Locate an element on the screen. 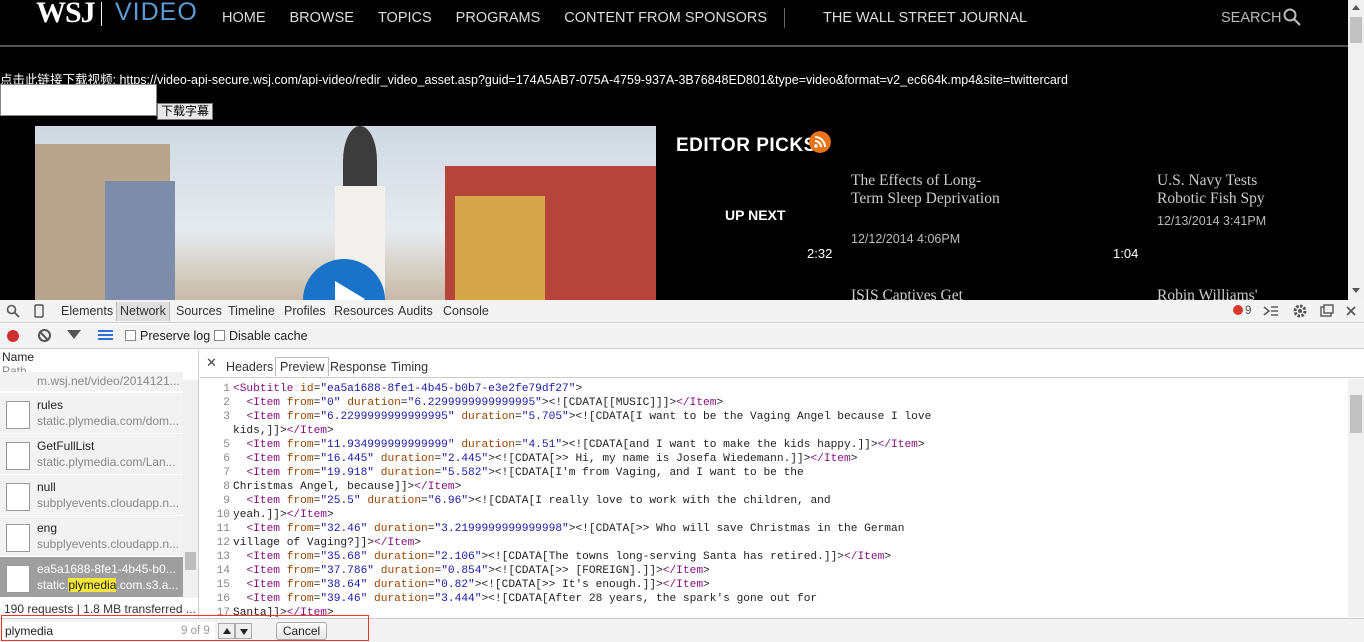 The width and height of the screenshot is (1364, 642). device-mode-icon is located at coordinates (39, 311).